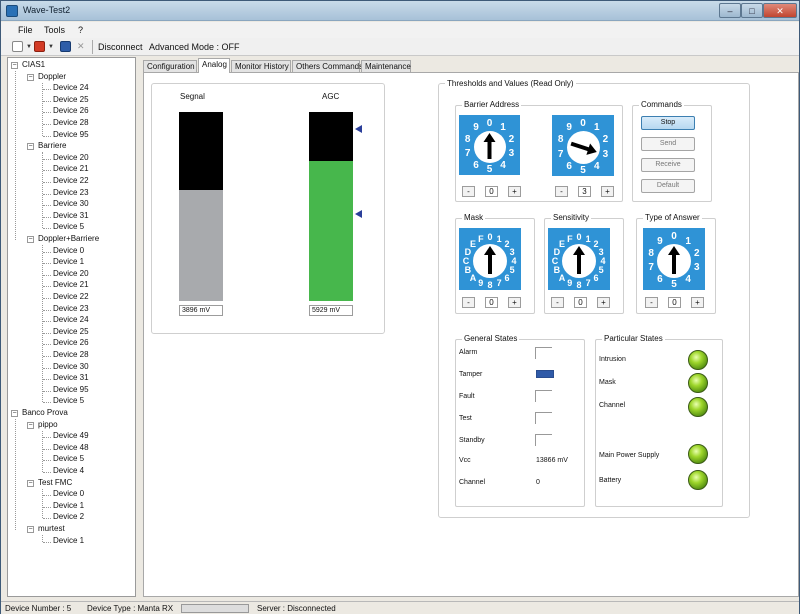 Image resolution: width=800 pixels, height=614 pixels. What do you see at coordinates (65, 46) in the screenshot?
I see `save-icon` at bounding box center [65, 46].